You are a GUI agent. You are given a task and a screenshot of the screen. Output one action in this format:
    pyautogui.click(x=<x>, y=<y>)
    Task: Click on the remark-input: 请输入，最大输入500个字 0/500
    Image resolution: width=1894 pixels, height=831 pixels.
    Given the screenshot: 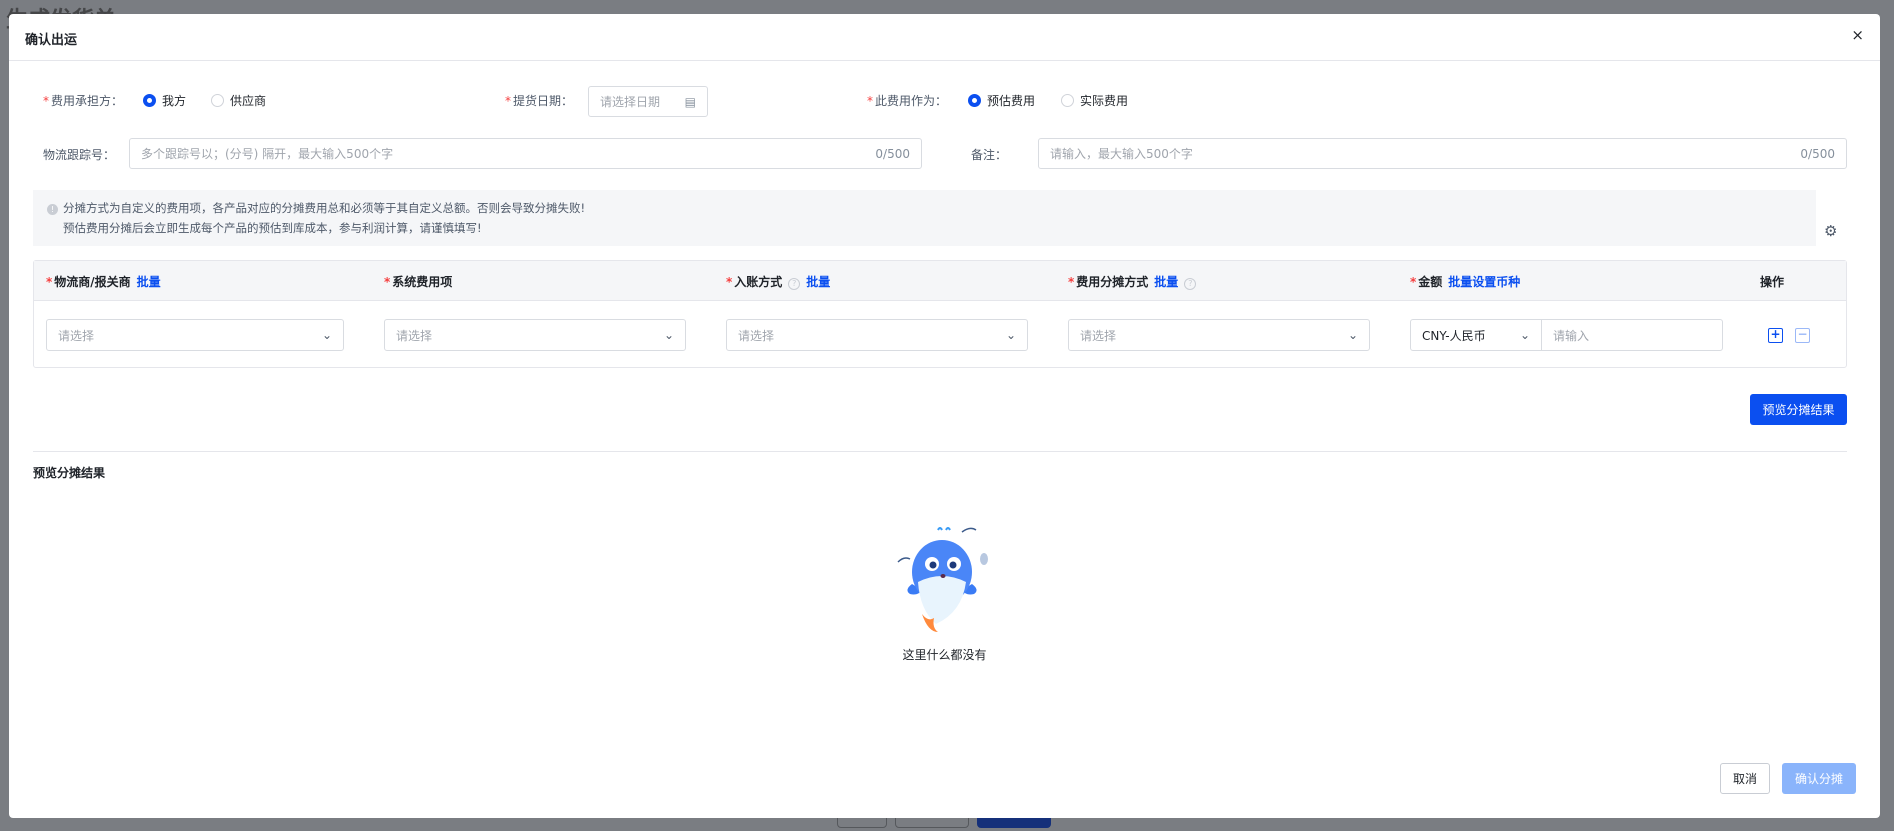 What is the action you would take?
    pyautogui.click(x=1442, y=153)
    